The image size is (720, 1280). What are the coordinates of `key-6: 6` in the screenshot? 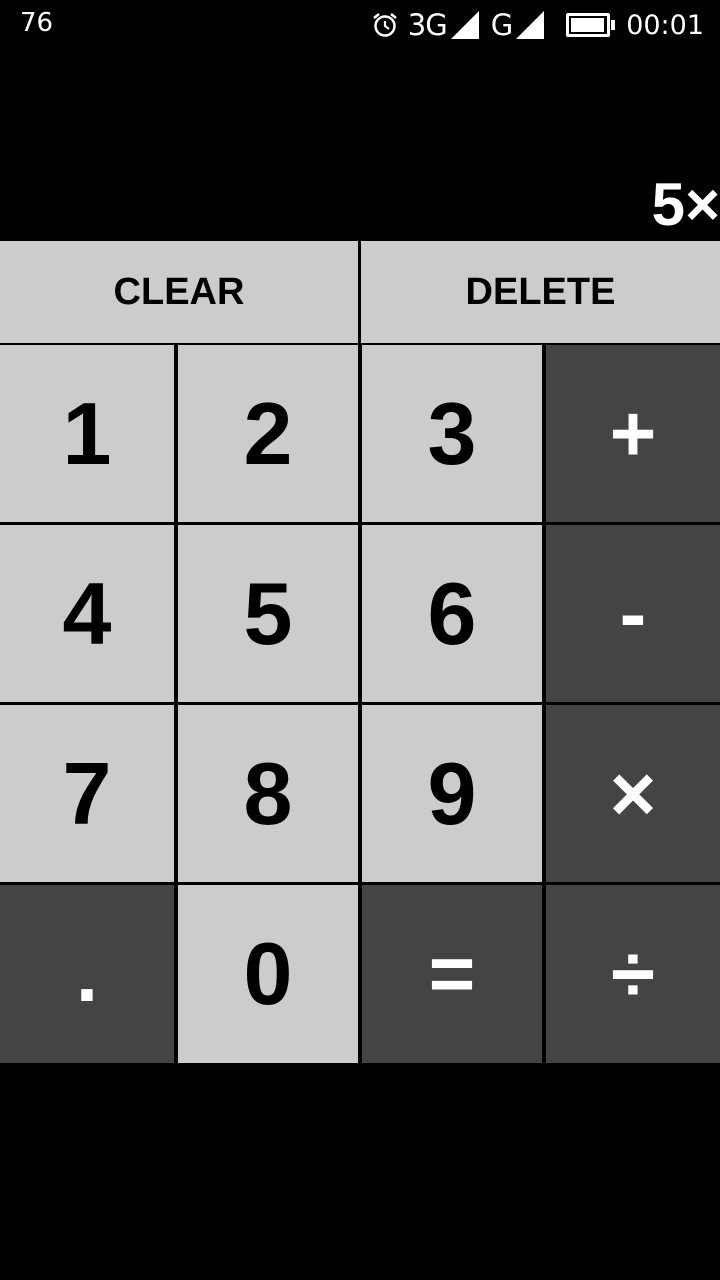 It's located at (452, 613).